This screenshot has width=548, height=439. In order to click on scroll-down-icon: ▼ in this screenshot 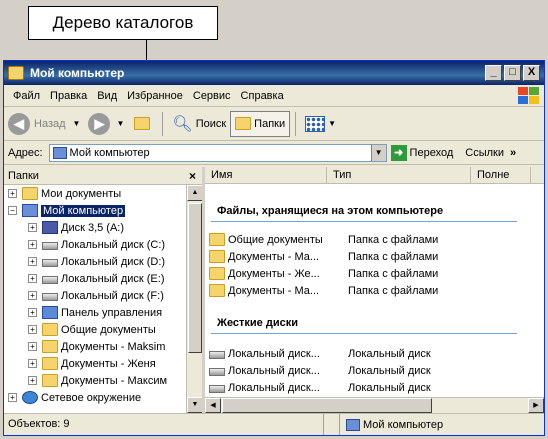, I will do `click(194, 405)`.